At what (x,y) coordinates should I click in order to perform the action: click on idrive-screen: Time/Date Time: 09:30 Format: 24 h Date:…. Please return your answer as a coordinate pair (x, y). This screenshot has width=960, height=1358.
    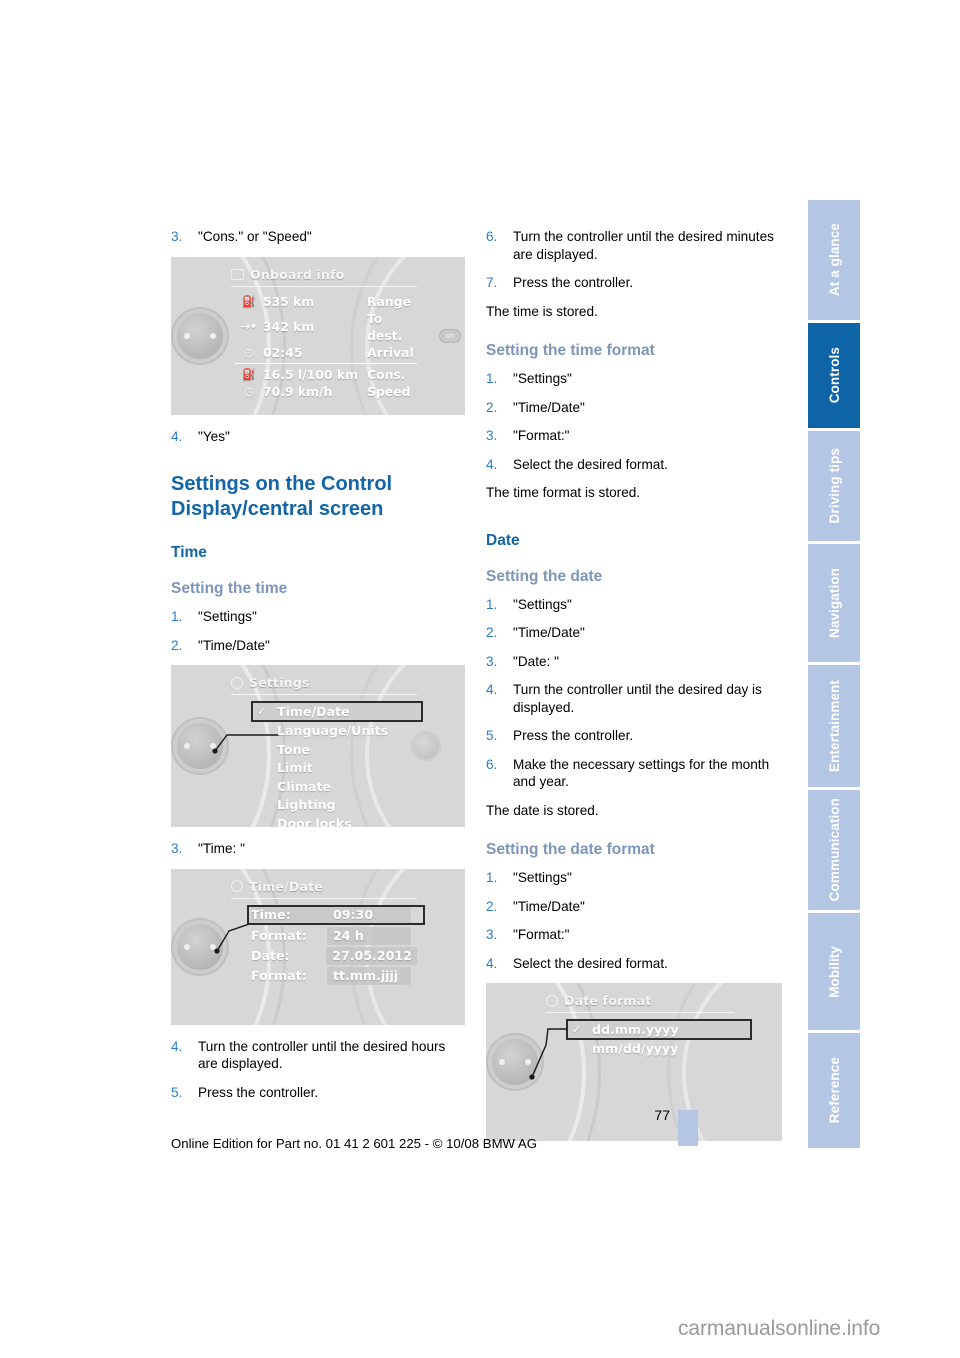
    Looking at the image, I should click on (328, 948).